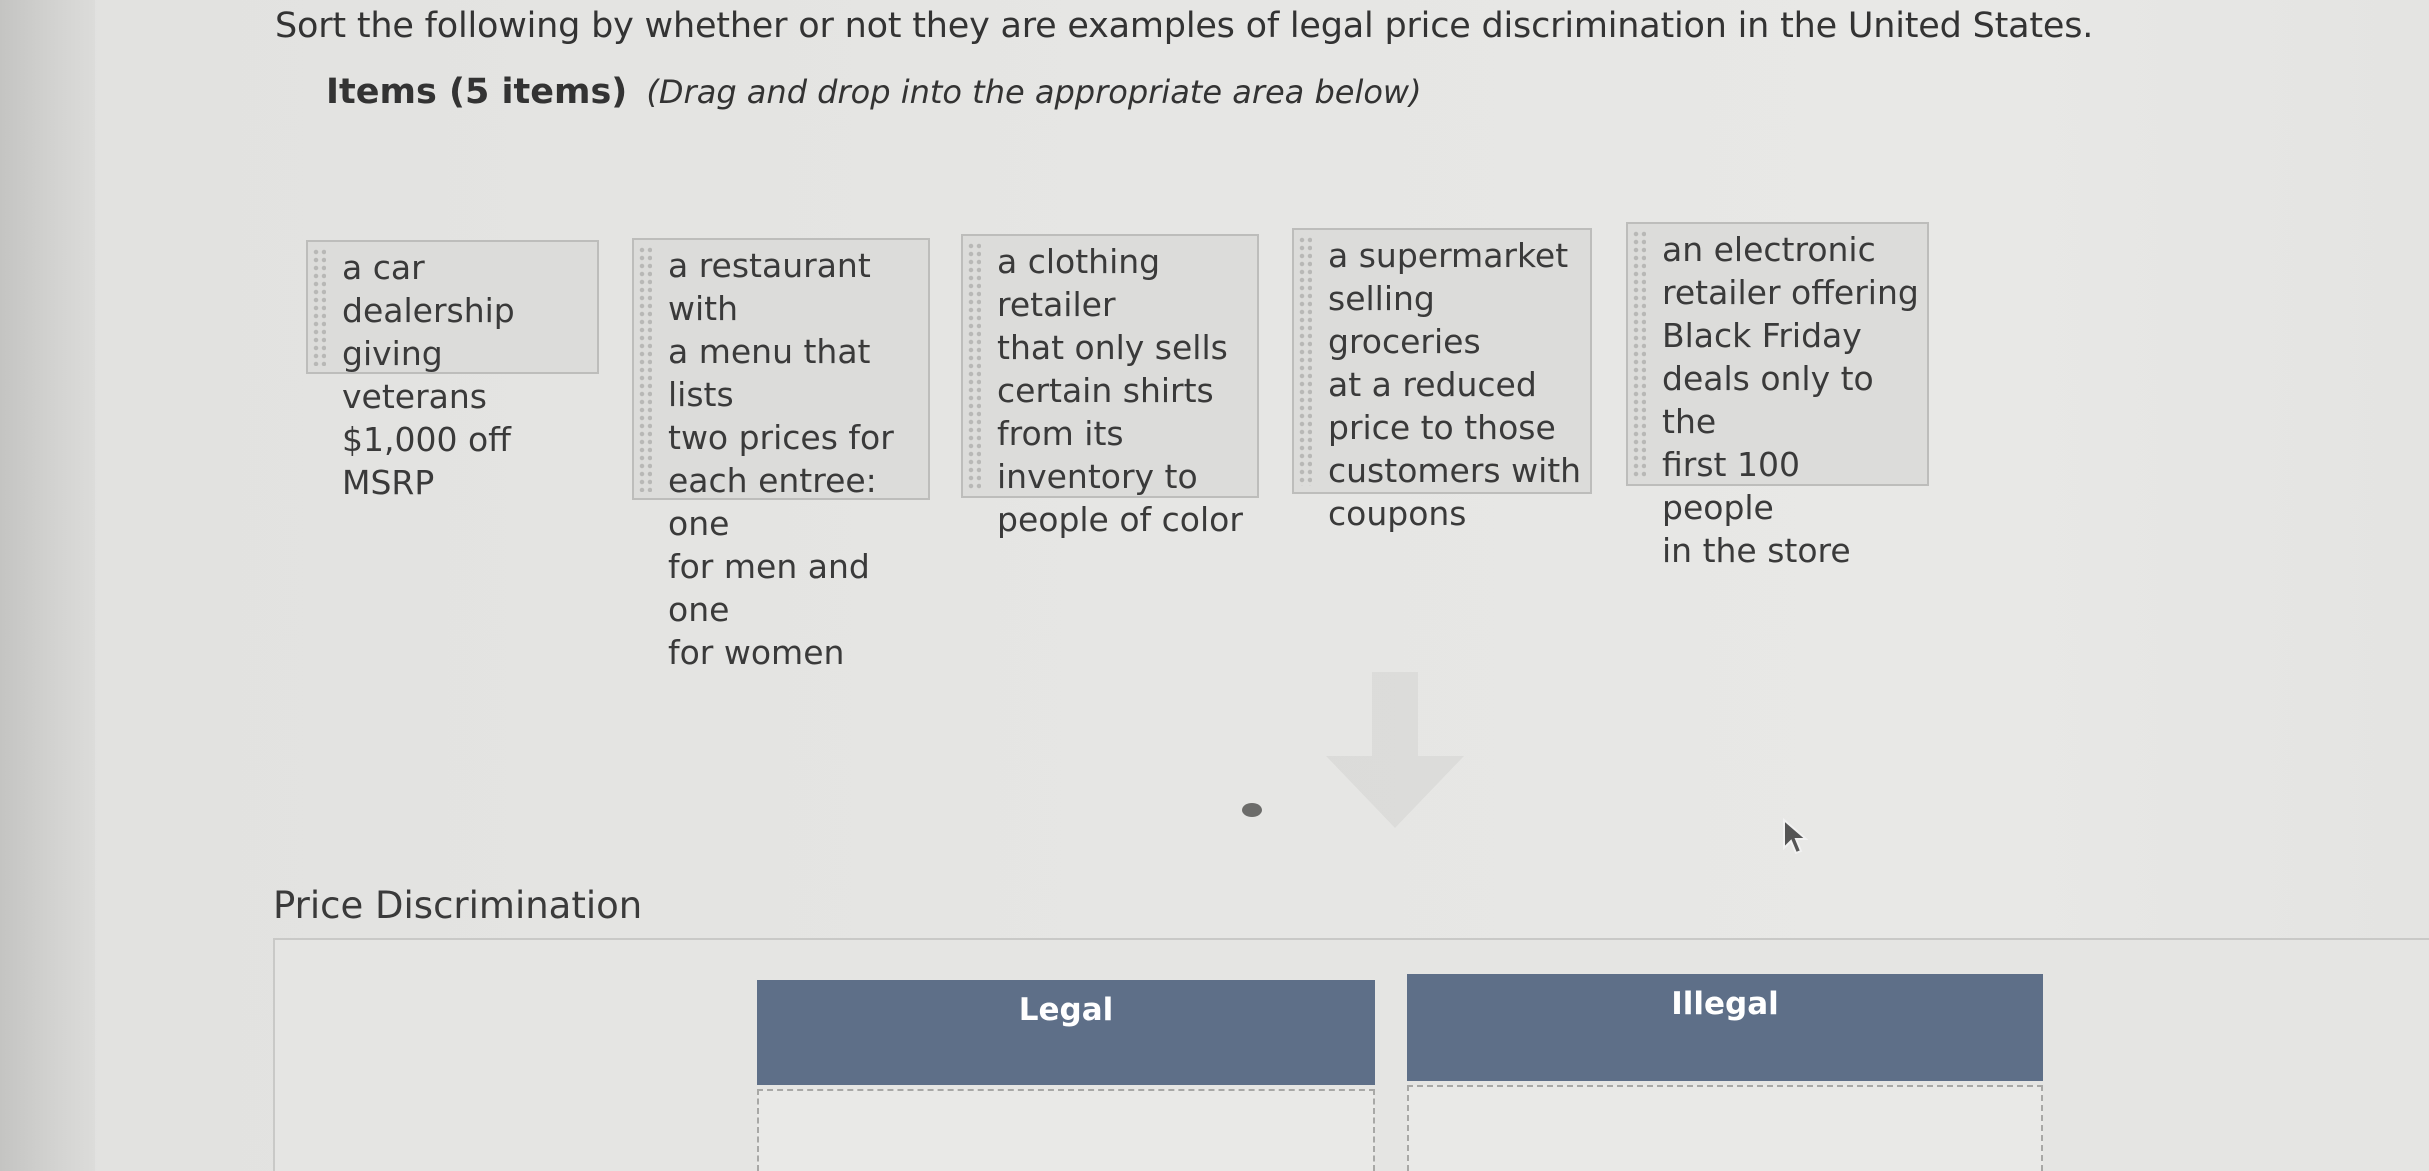  Describe the element at coordinates (1066, 1032) in the screenshot. I see `bucket-header-legal: Legal` at that location.